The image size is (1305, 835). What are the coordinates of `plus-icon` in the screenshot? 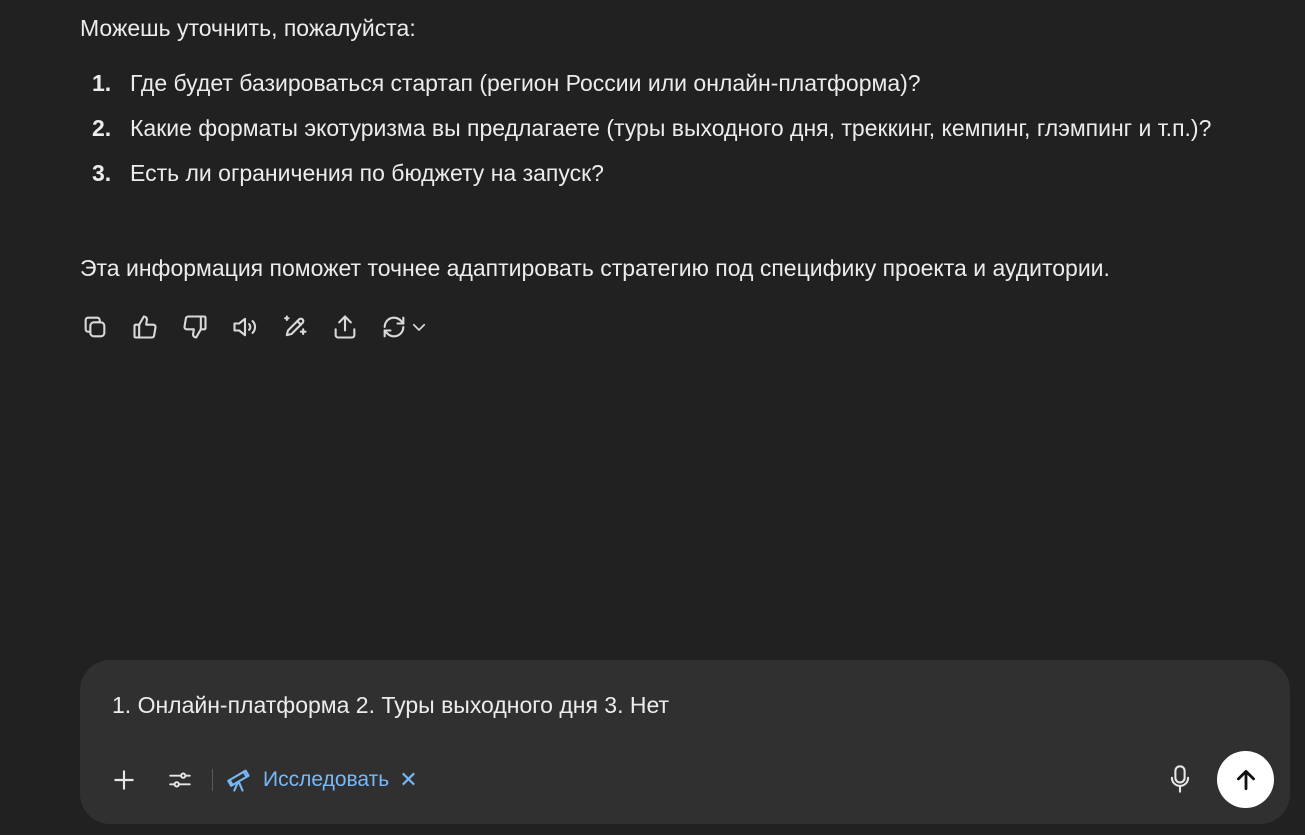 It's located at (124, 780).